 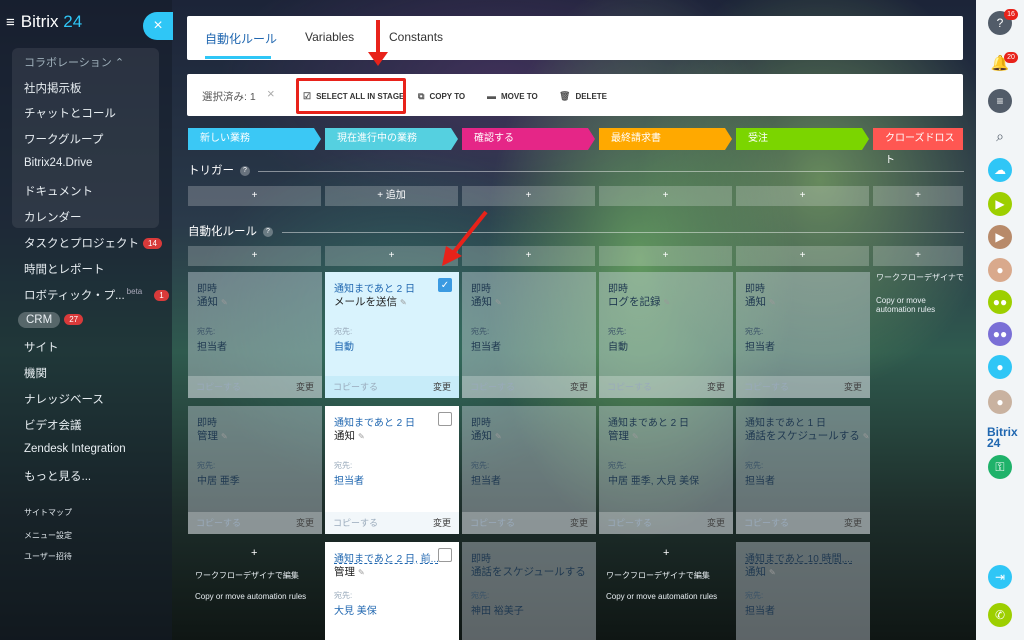 What do you see at coordinates (1000, 204) in the screenshot?
I see `video-icon: ▶` at bounding box center [1000, 204].